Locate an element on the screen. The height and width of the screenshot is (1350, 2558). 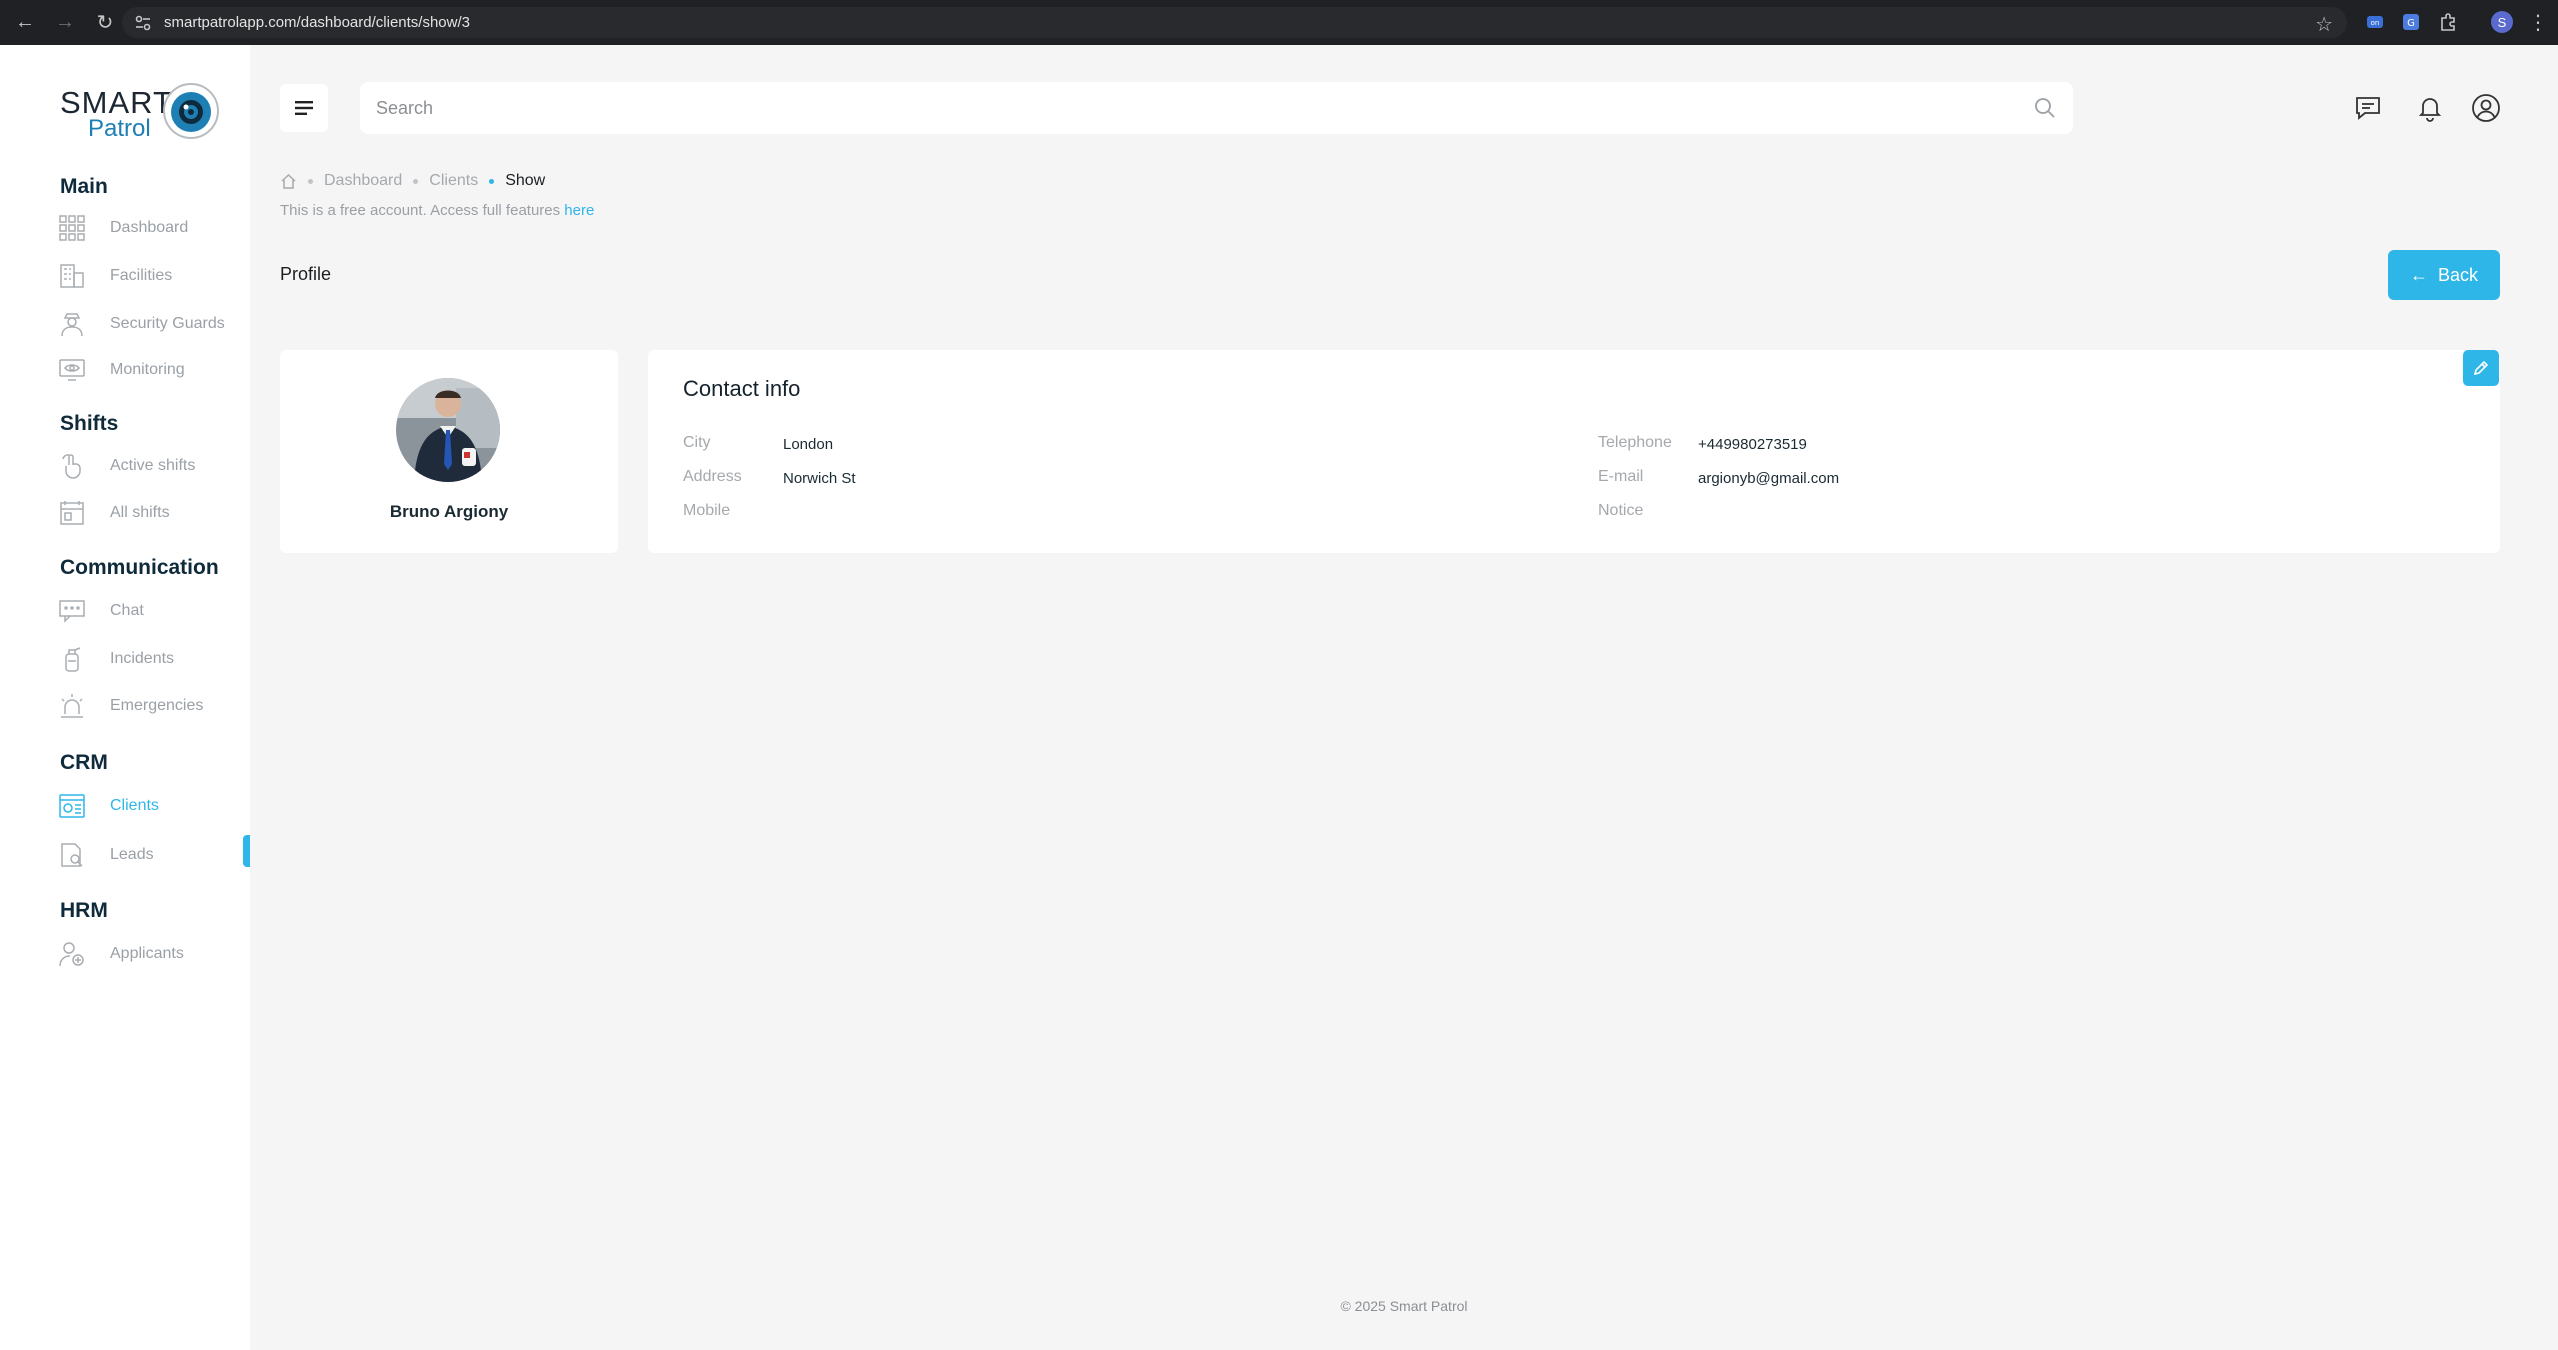
sidebar-item-active-shifts: Active shifts is located at coordinates (153, 466).